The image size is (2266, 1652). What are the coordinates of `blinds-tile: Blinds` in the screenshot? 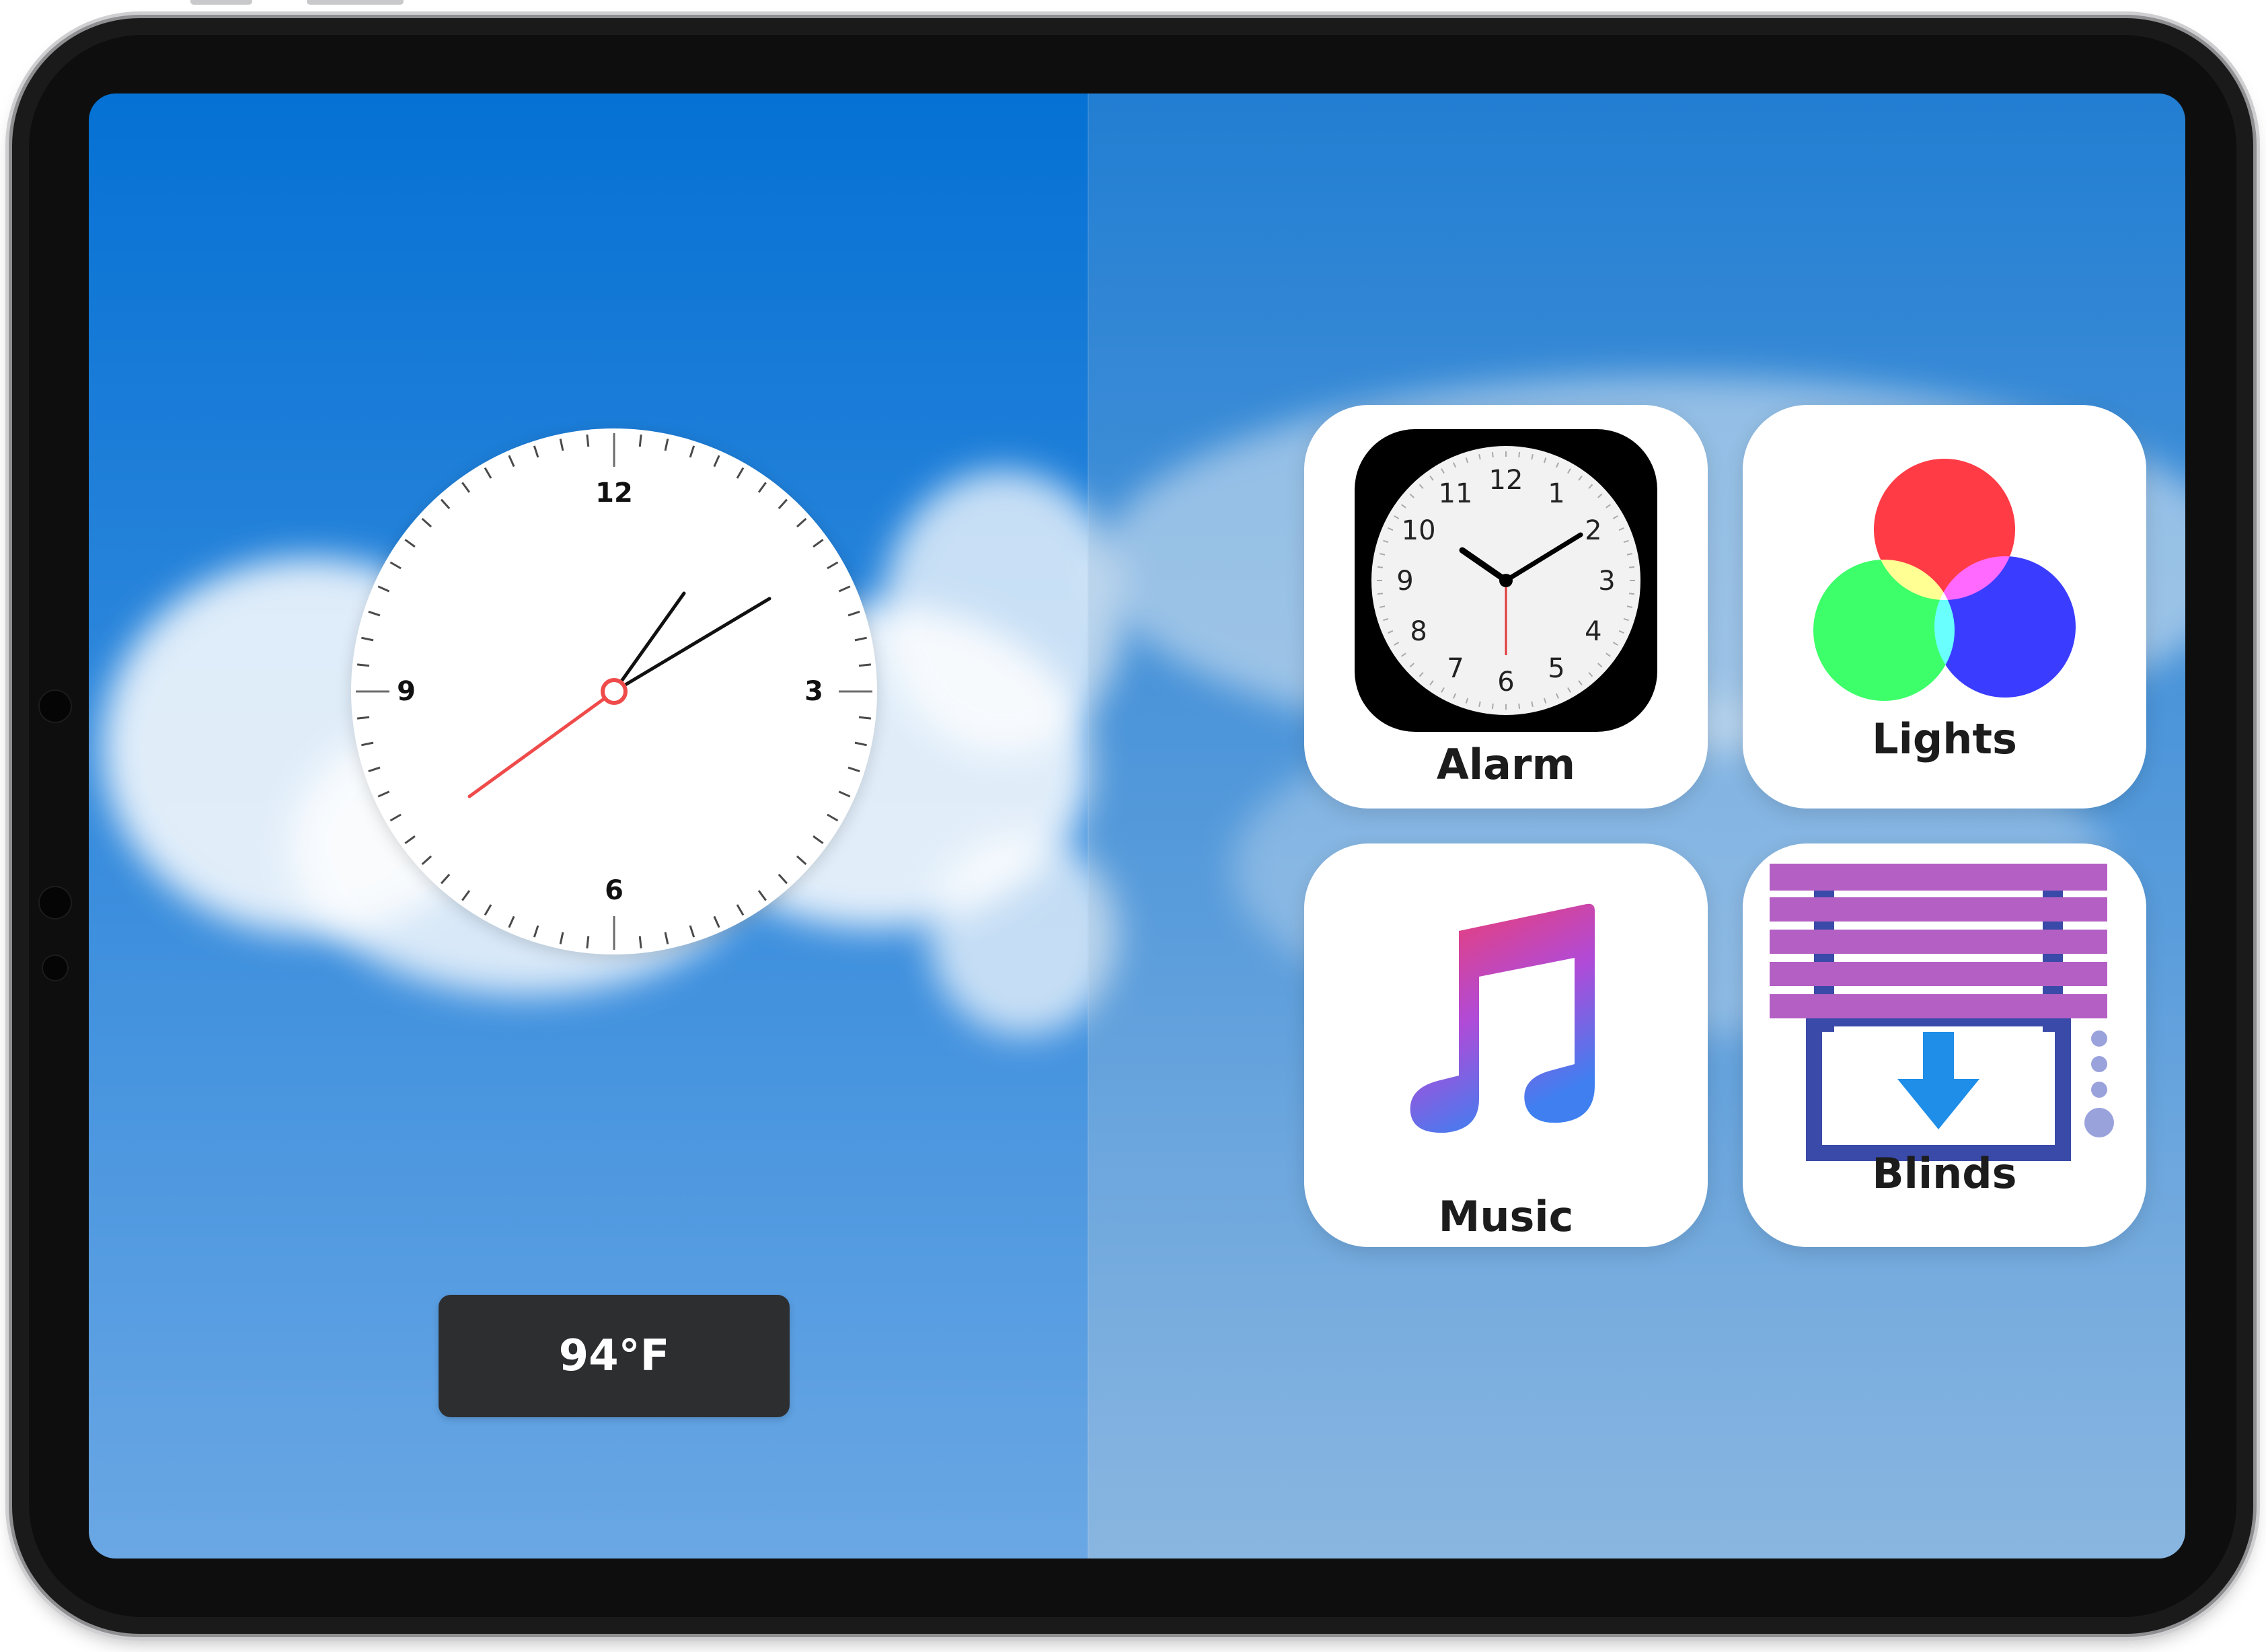 It's located at (1944, 1045).